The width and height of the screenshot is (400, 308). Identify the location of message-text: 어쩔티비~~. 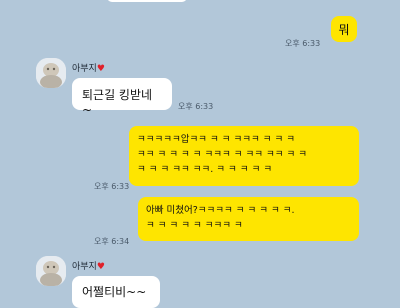
(114, 292).